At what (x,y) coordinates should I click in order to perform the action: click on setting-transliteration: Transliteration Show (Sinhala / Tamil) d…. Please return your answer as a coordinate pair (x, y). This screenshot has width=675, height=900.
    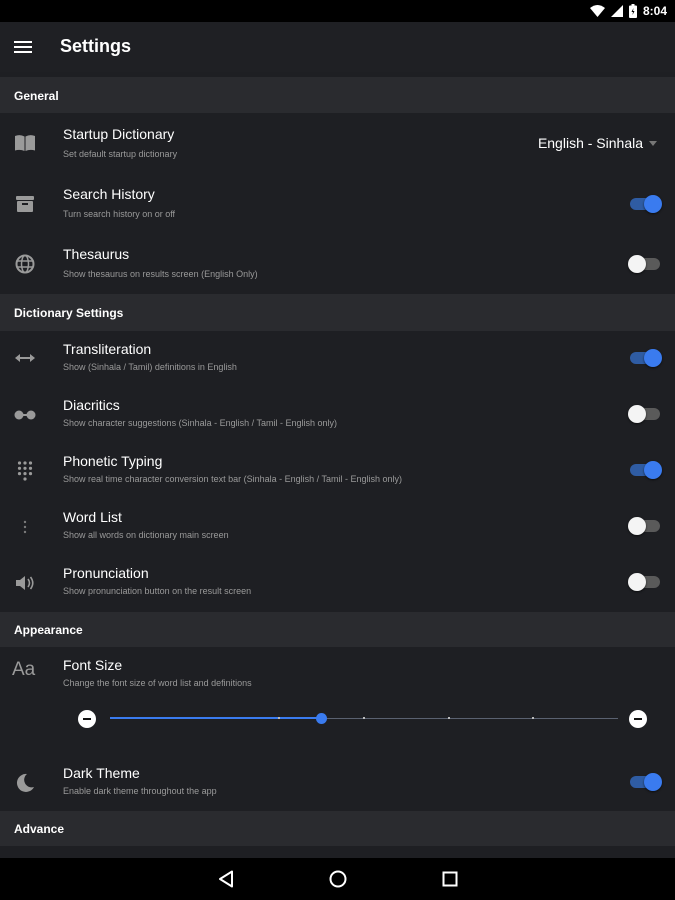
    Looking at the image, I should click on (337, 359).